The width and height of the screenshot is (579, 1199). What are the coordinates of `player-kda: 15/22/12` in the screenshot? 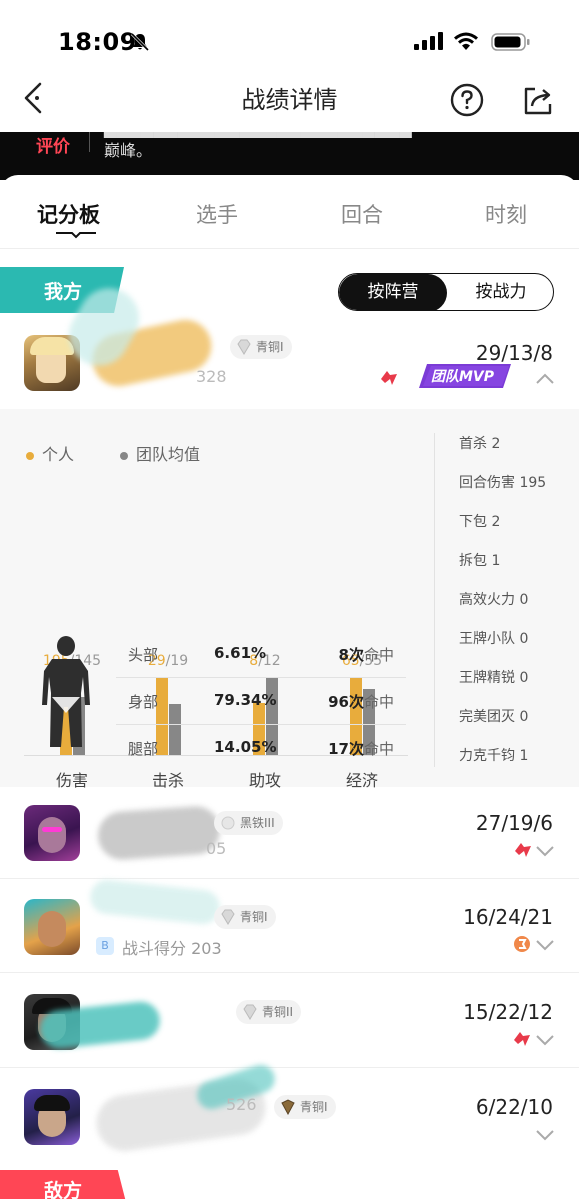 It's located at (508, 1012).